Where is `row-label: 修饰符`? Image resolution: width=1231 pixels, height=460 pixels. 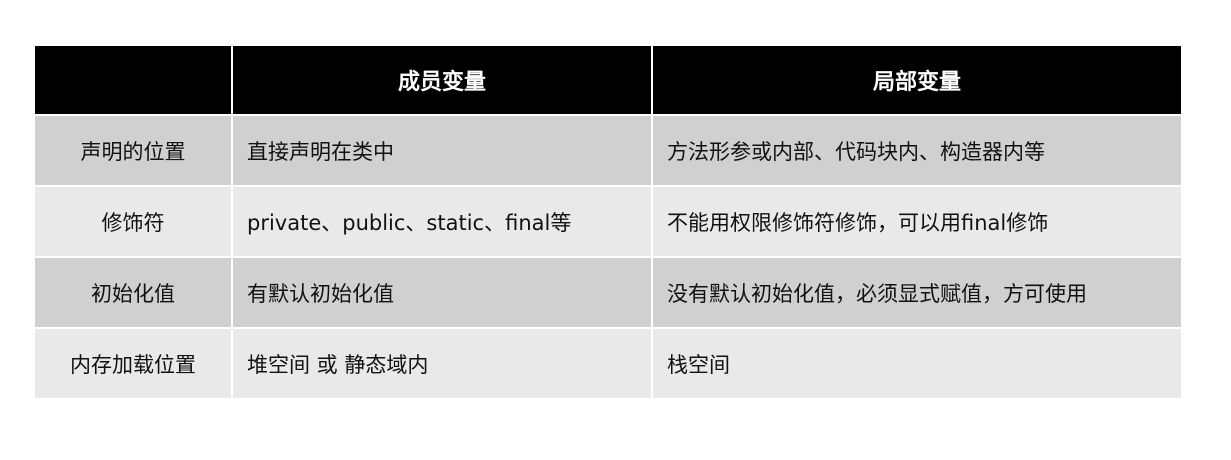 row-label: 修饰符 is located at coordinates (133, 221).